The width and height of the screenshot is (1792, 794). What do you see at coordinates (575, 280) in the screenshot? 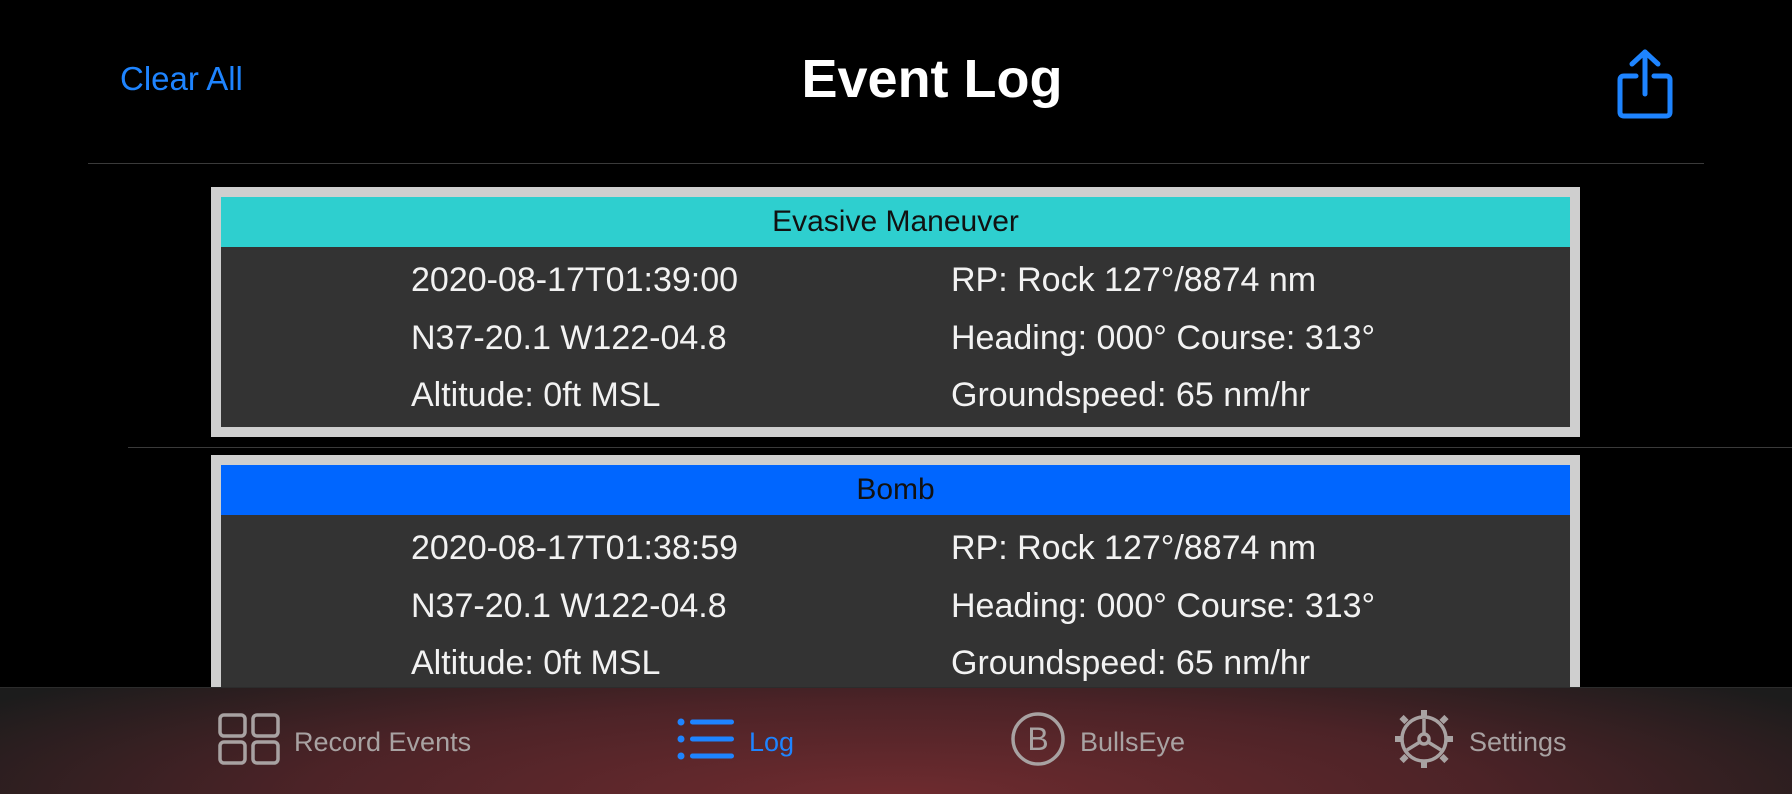
I see `event-timestamp: 2020-08-17T01:39:00` at bounding box center [575, 280].